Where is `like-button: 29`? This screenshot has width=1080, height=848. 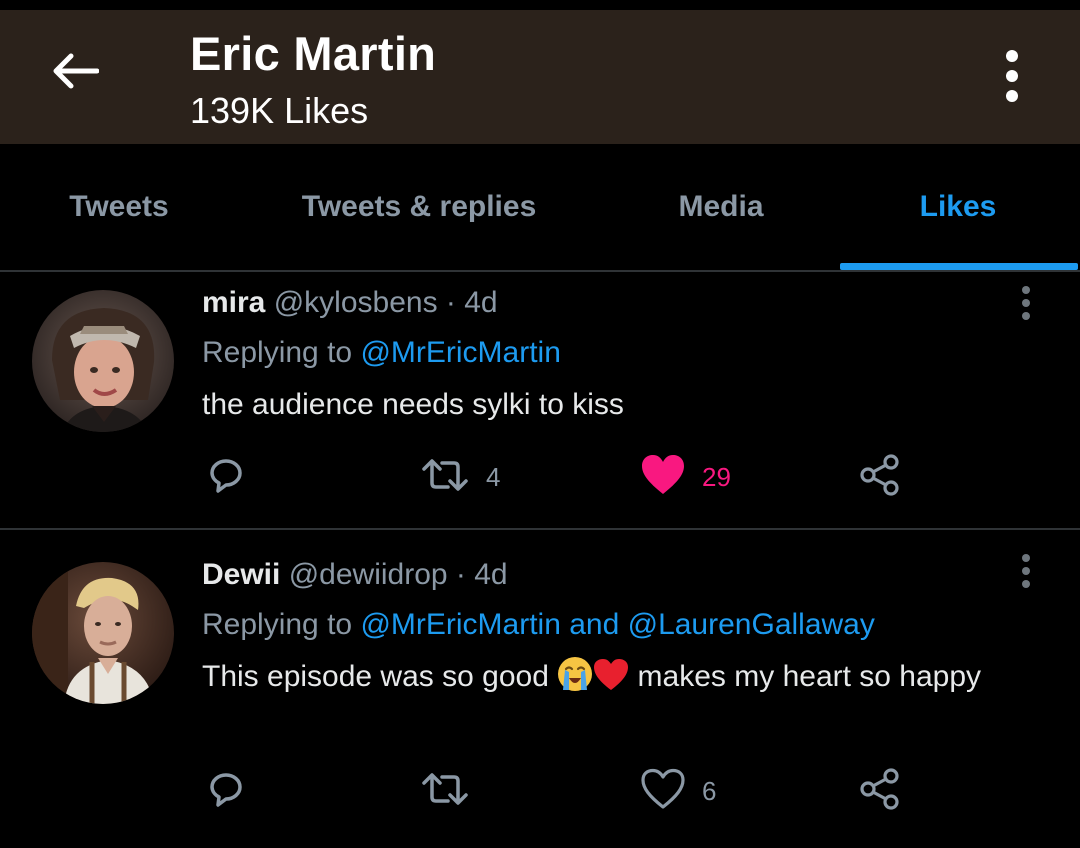
like-button: 29 is located at coordinates (685, 477).